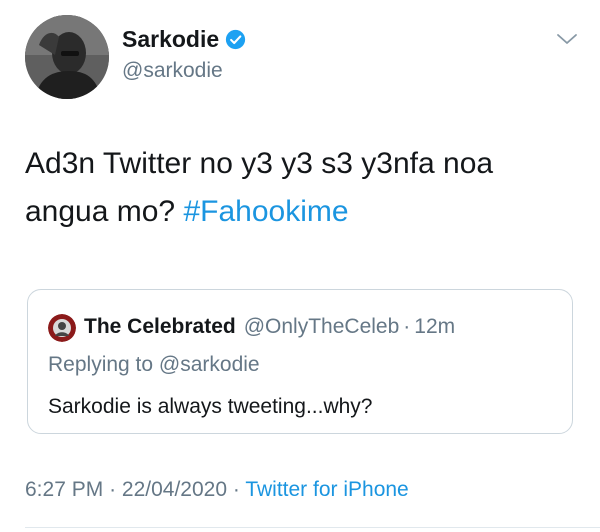  I want to click on quoted-author-handle: @OnlyTheCeleb, so click(321, 326).